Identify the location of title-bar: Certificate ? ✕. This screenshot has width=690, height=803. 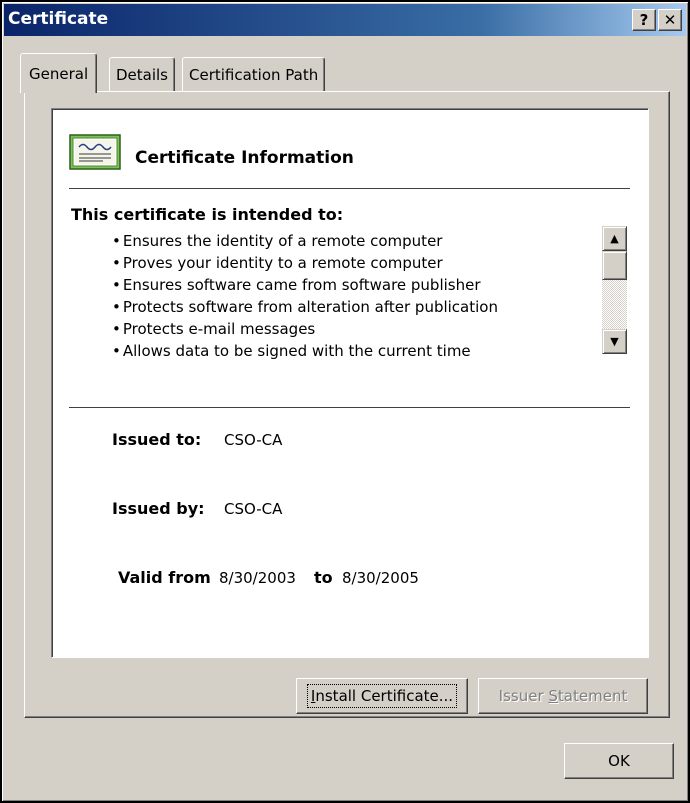
(345, 20).